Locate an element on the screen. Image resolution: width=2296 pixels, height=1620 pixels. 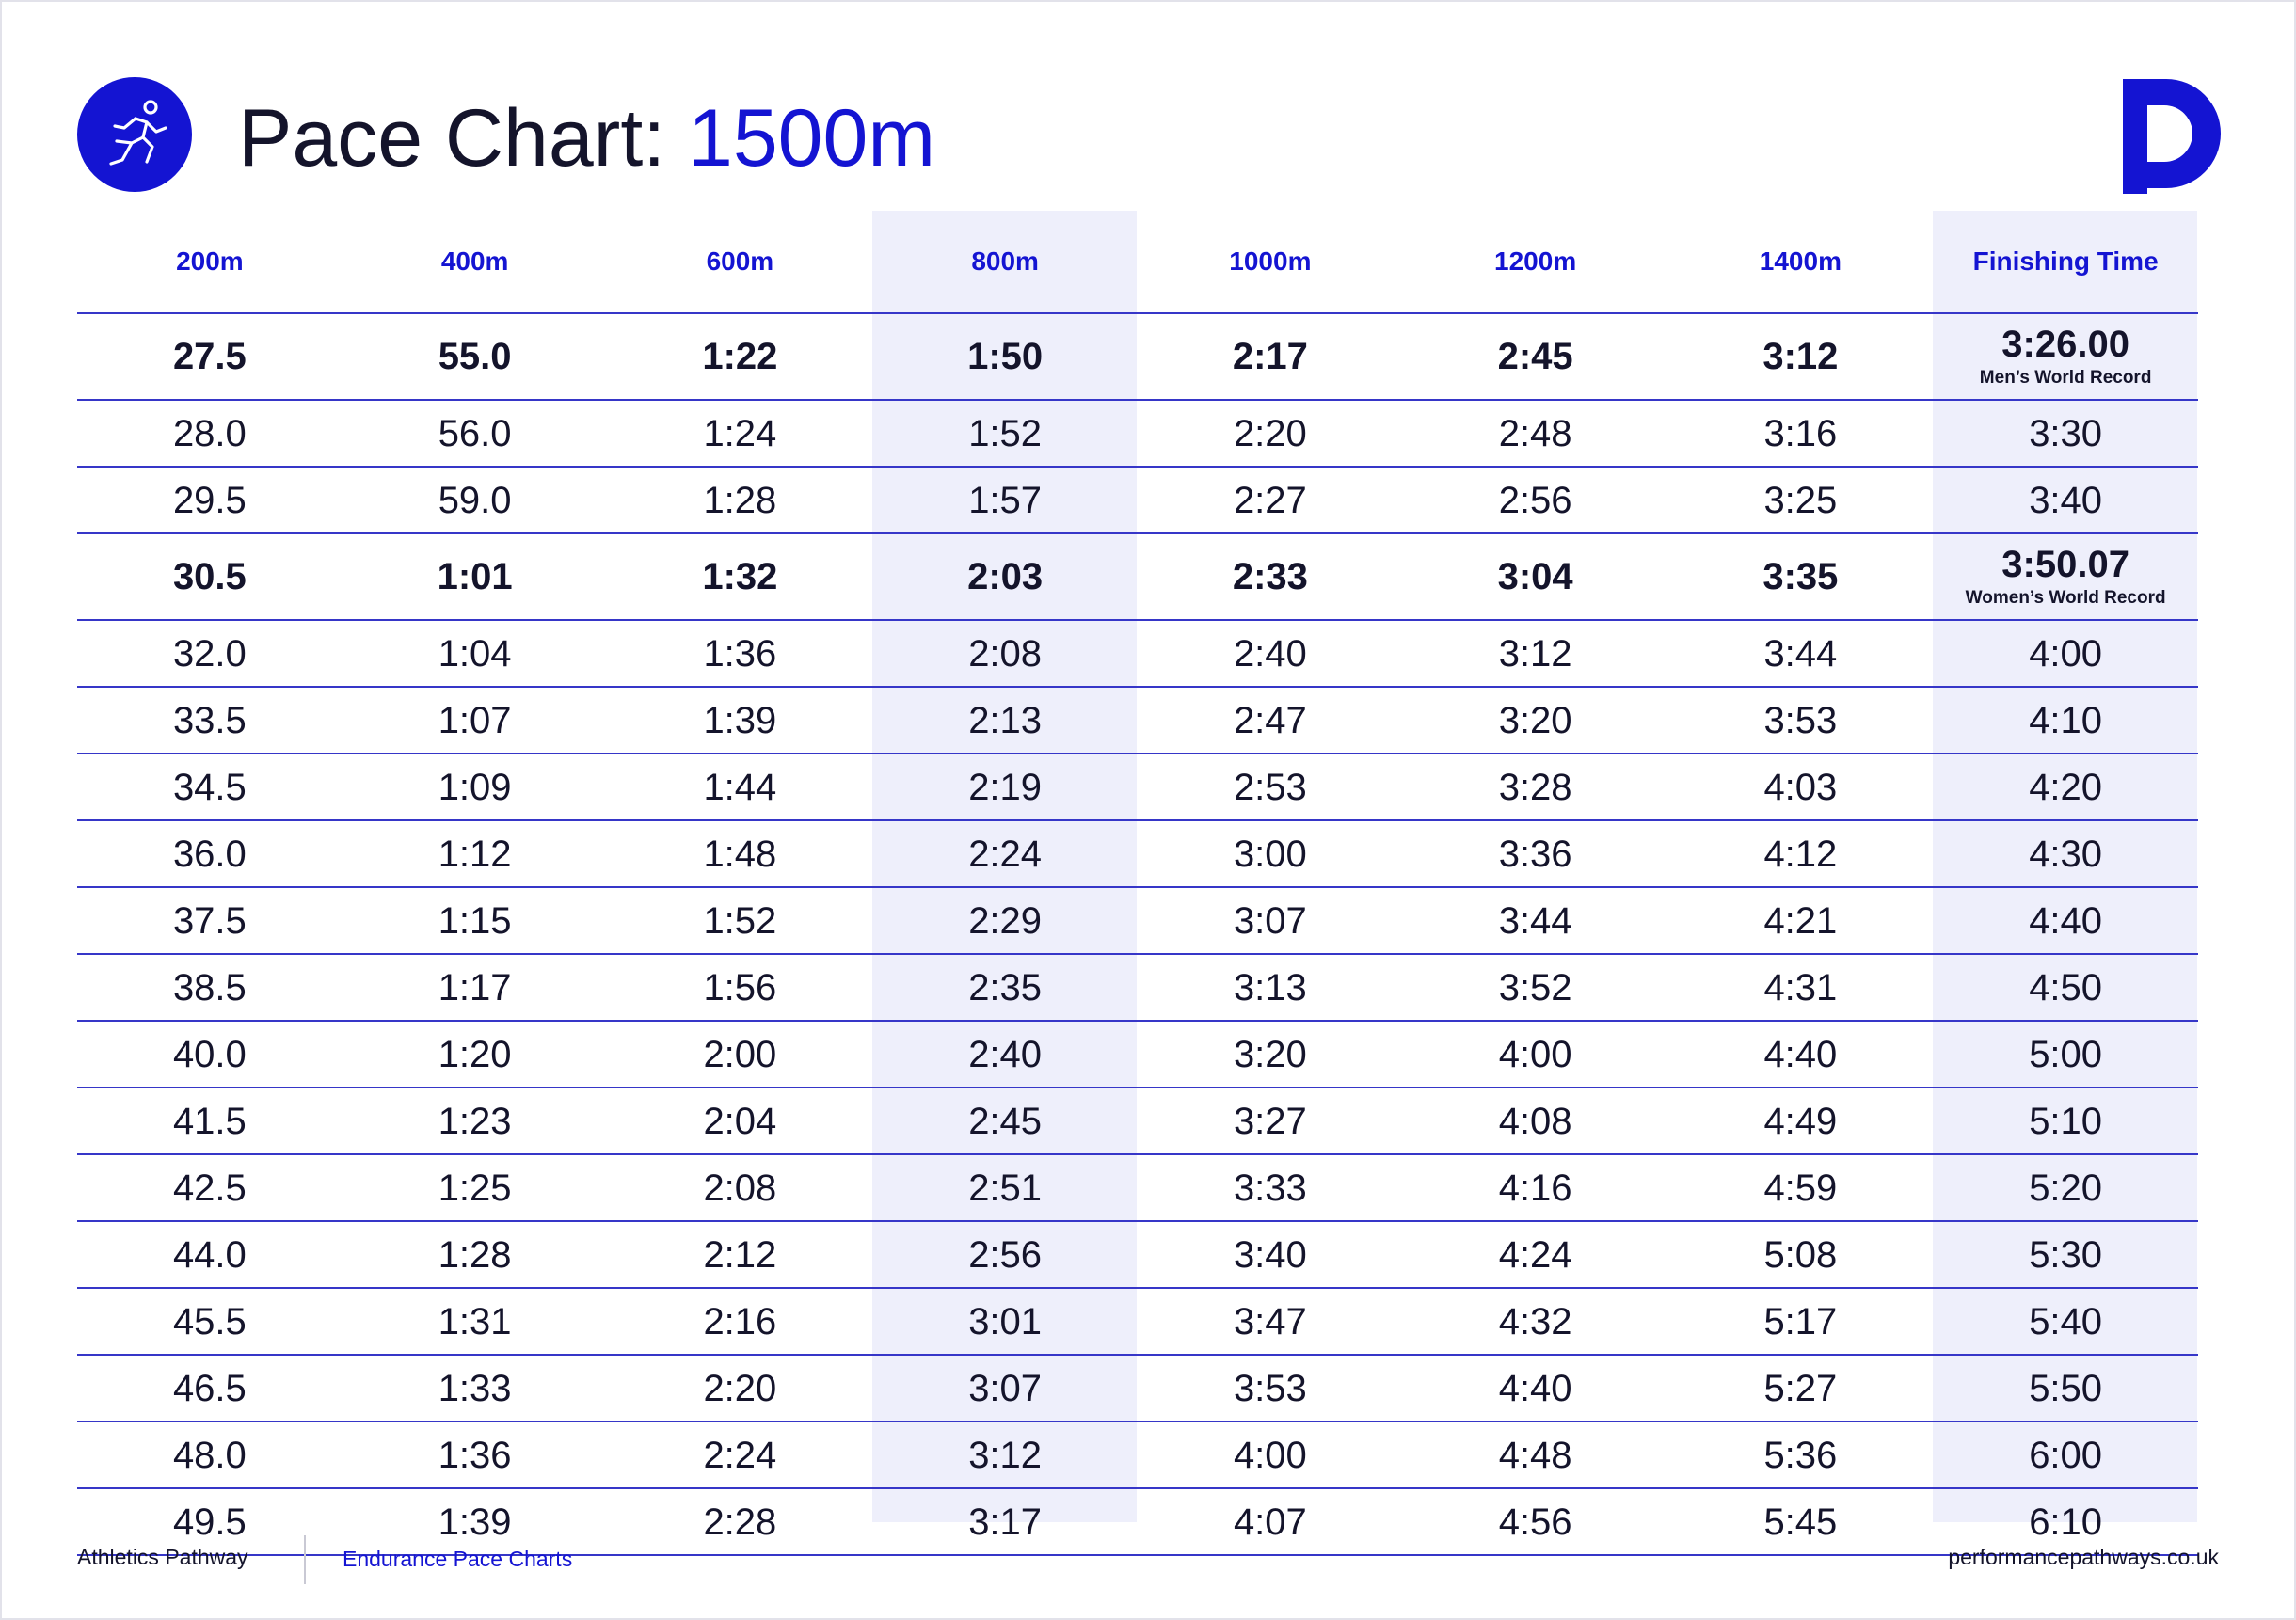
table-cell: 3:30 is located at coordinates (2065, 433).